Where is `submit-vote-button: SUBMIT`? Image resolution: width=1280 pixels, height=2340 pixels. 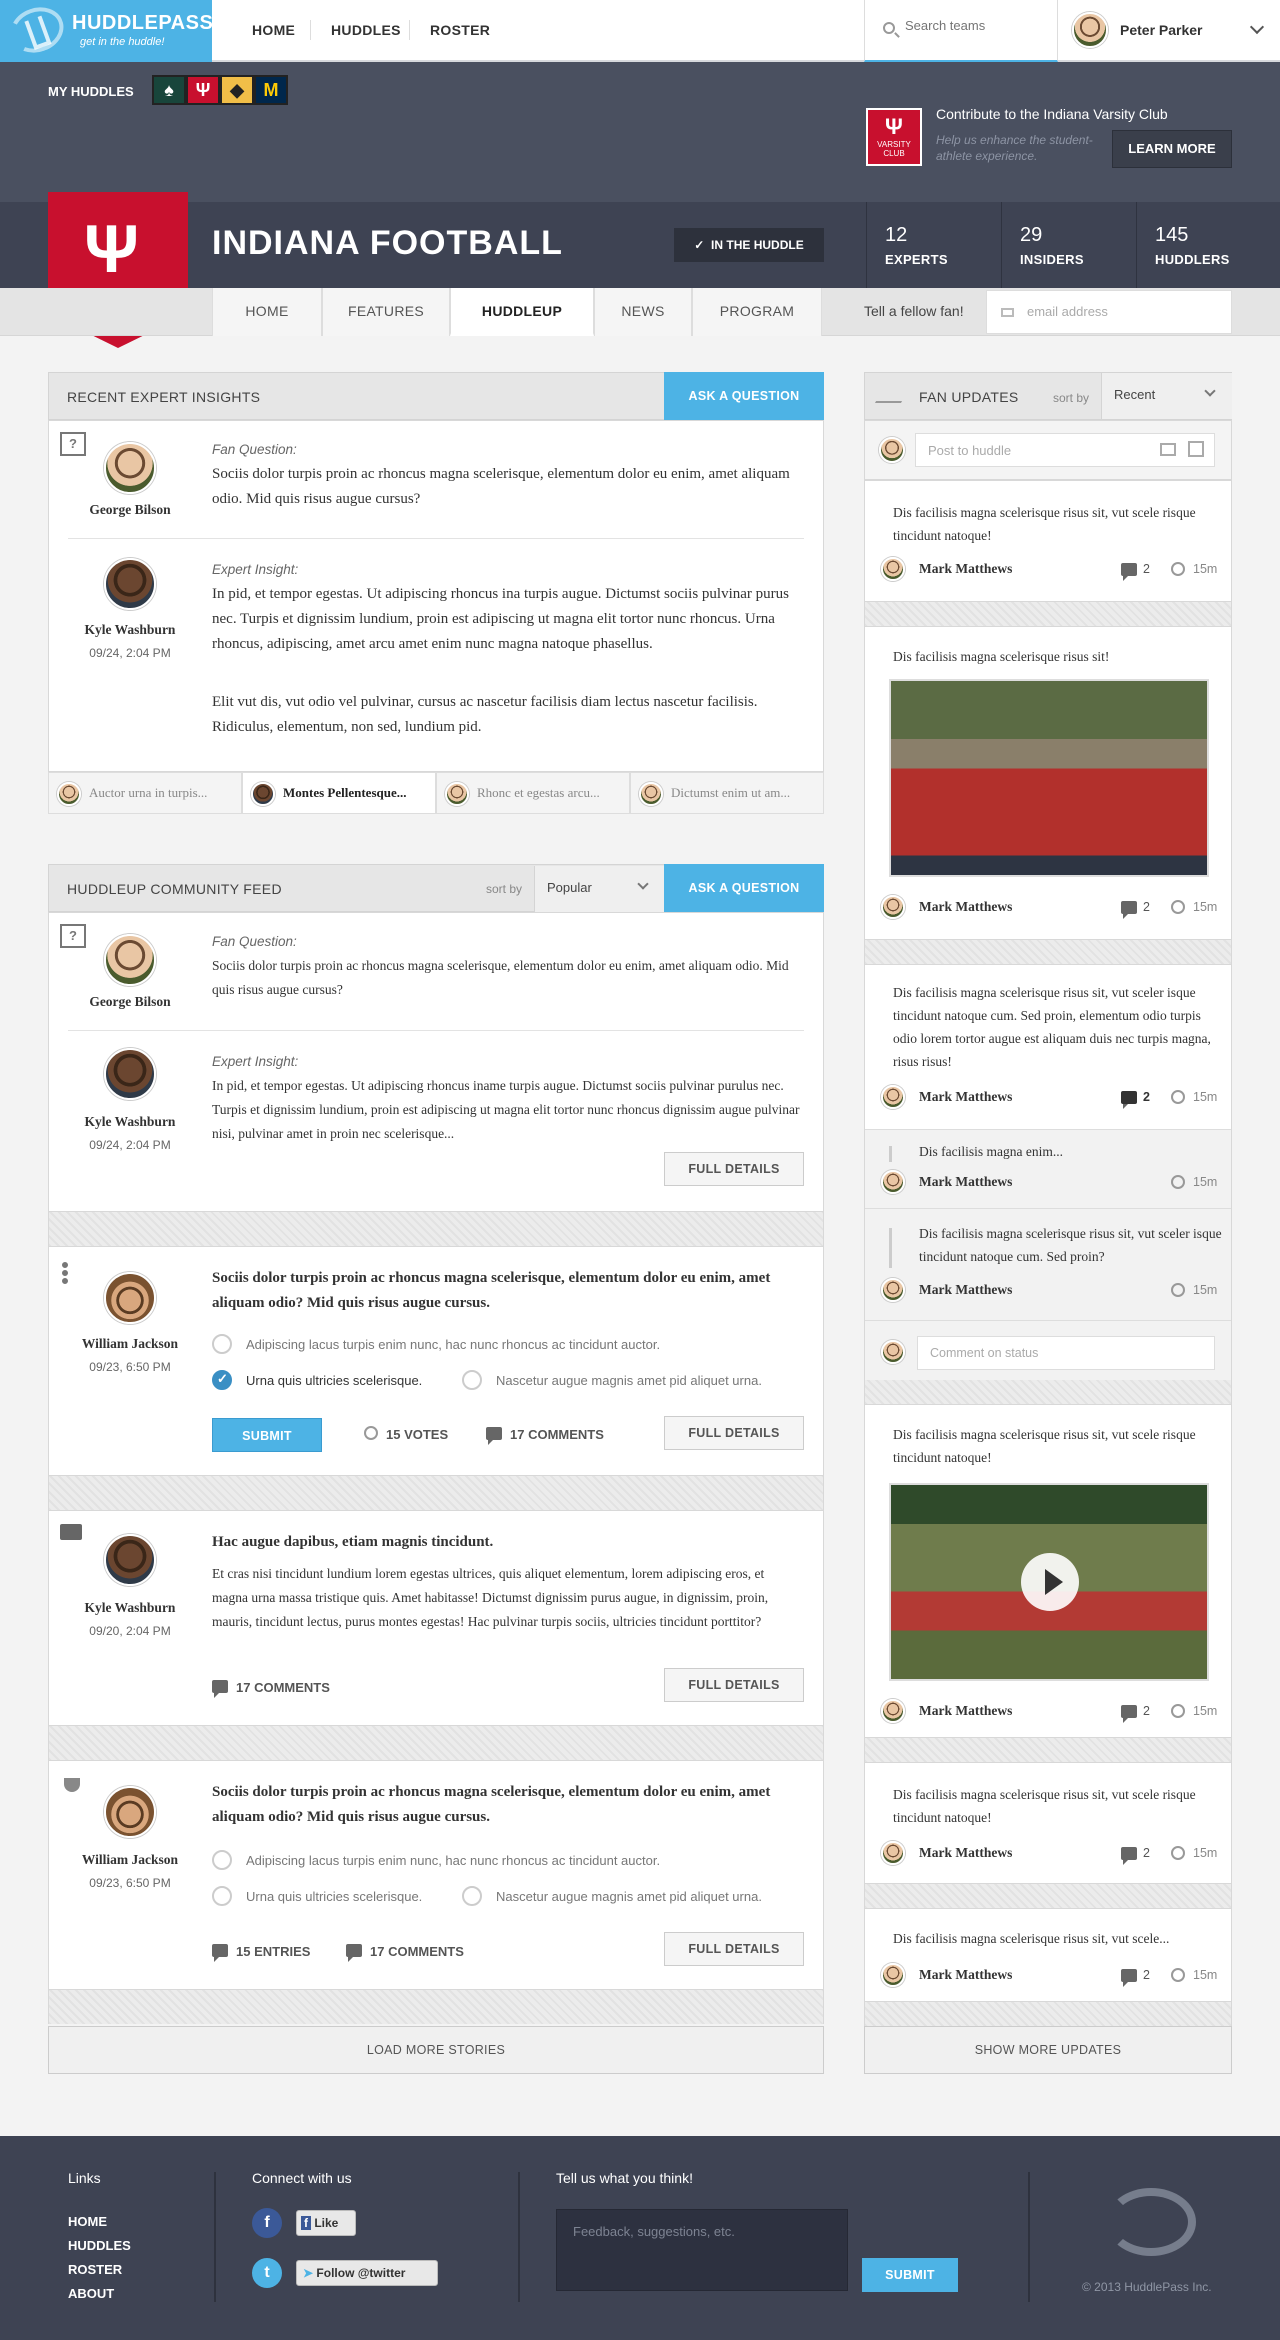
submit-vote-button: SUBMIT is located at coordinates (267, 1435).